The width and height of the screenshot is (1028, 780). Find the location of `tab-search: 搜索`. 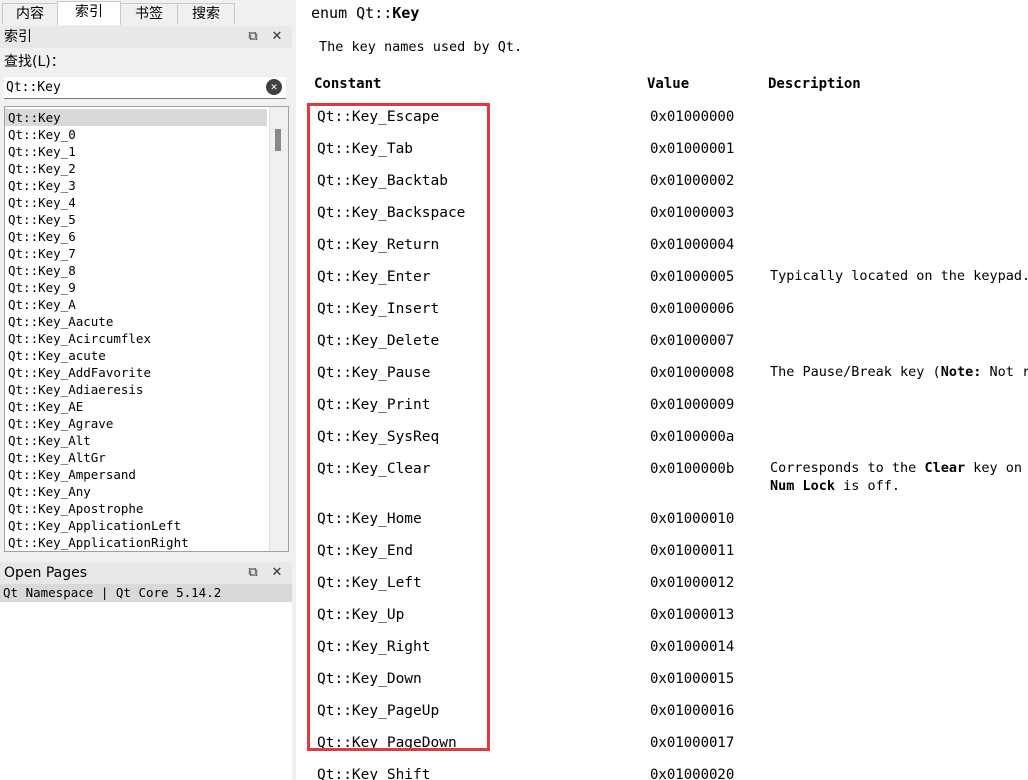

tab-search: 搜索 is located at coordinates (206, 13).